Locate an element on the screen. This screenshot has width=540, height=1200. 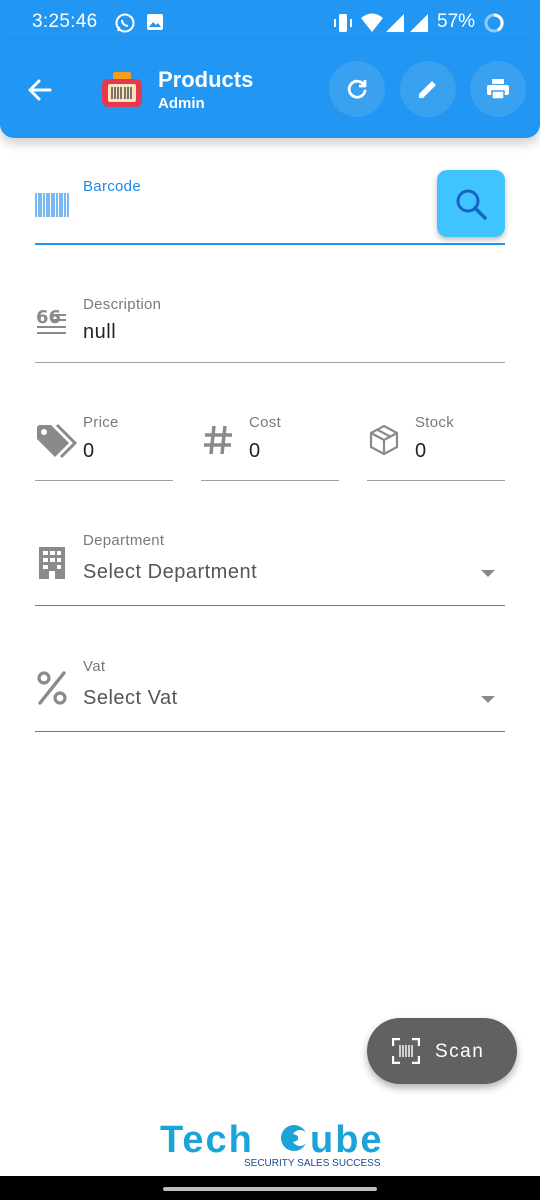
print-button is located at coordinates (498, 89).